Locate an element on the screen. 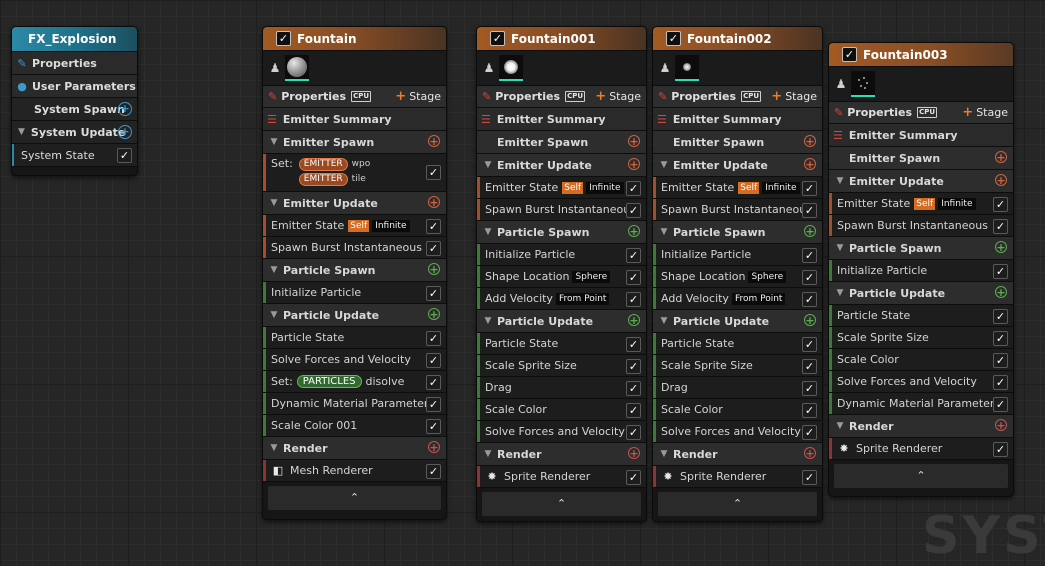 This screenshot has width=1045, height=566. group-emitter-spawn: Emitter Spawn + is located at coordinates (737, 142).